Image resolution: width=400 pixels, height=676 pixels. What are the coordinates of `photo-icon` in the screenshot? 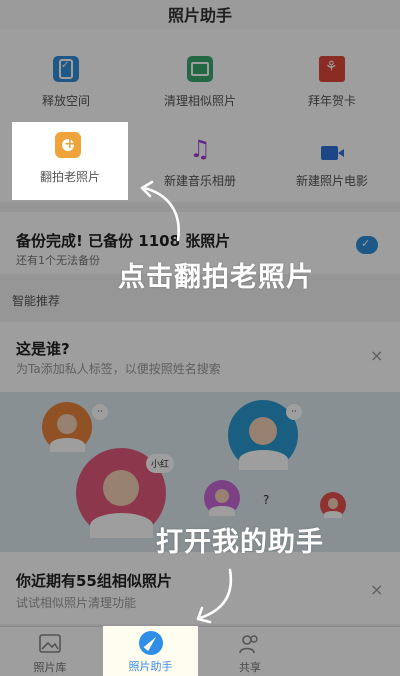 It's located at (200, 69).